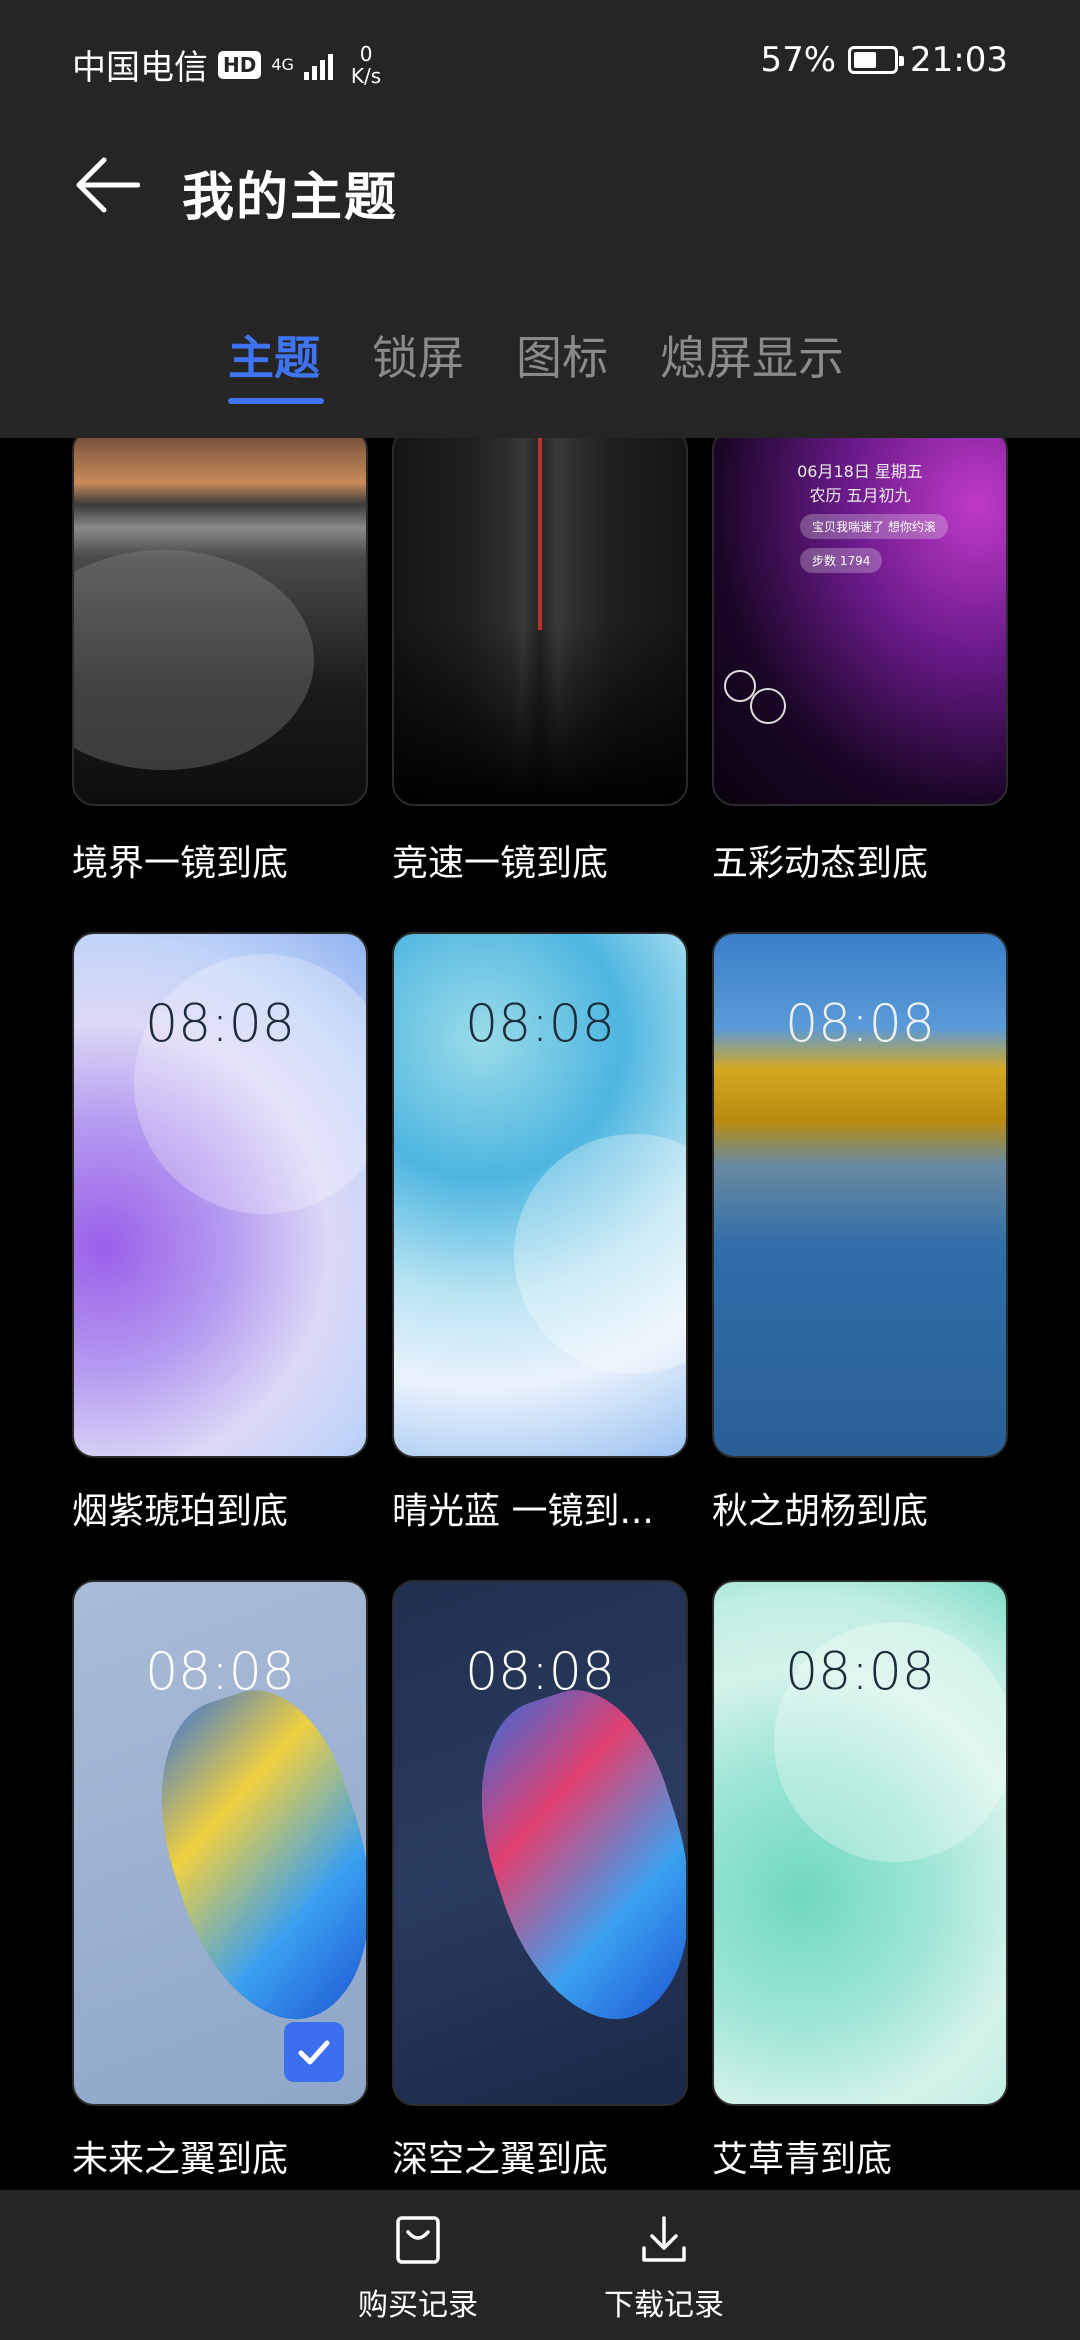 This screenshot has height=2340, width=1080. What do you see at coordinates (959, 60) in the screenshot?
I see `clock-time: 21:03` at bounding box center [959, 60].